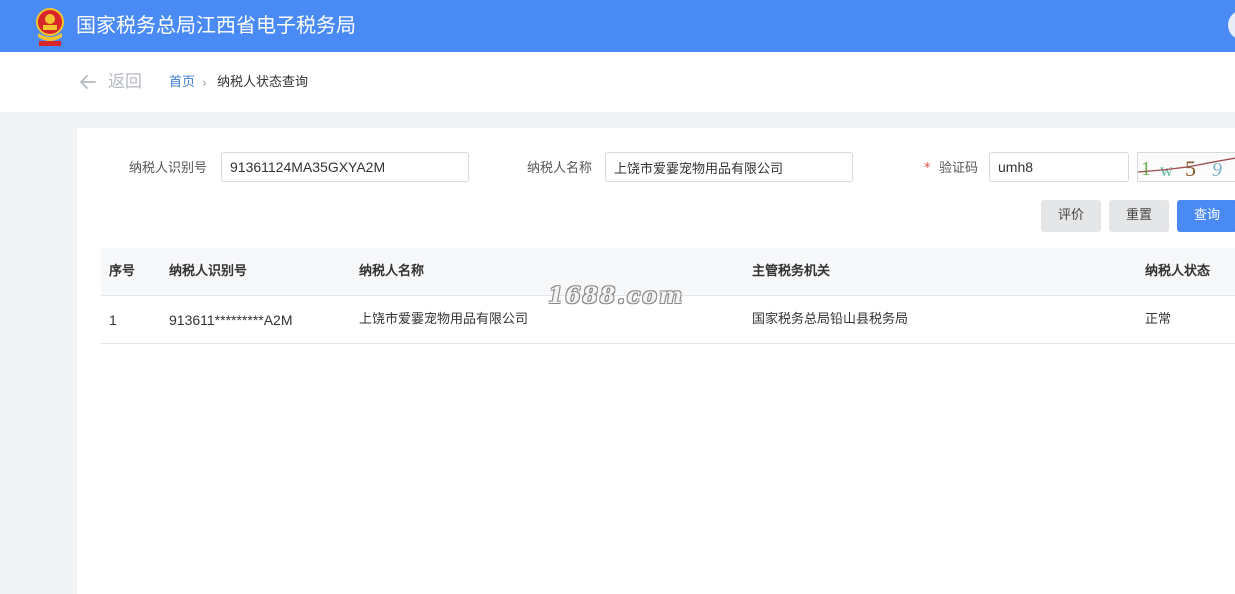 The height and width of the screenshot is (594, 1235). I want to click on breadcrumb-current: 纳税人状态查询, so click(263, 82).